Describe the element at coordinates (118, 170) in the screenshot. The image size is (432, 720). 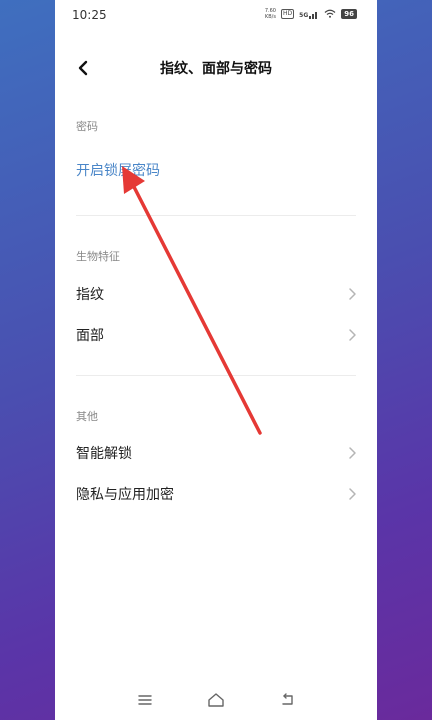
I see `enable-lock-screen-password-link: 开启锁屏密码` at that location.